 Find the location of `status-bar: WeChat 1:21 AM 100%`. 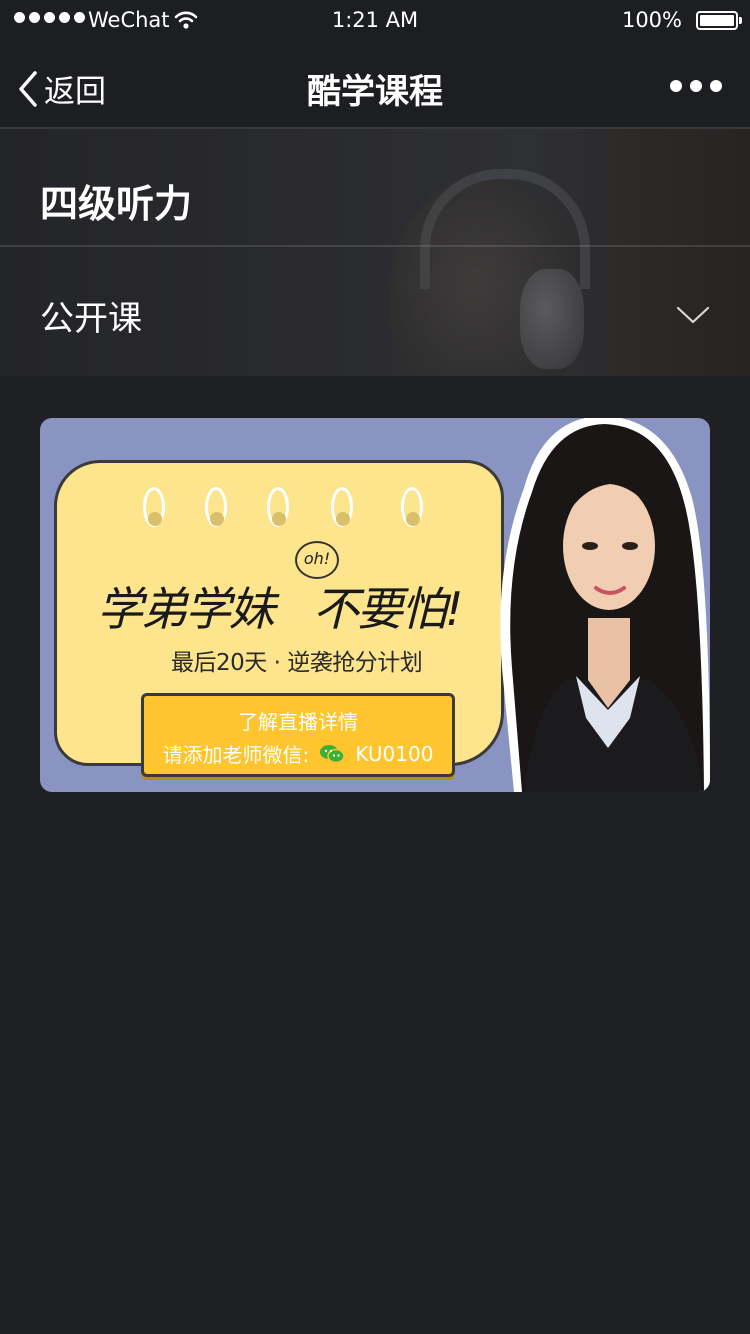

status-bar: WeChat 1:21 AM 100% is located at coordinates (375, 21).